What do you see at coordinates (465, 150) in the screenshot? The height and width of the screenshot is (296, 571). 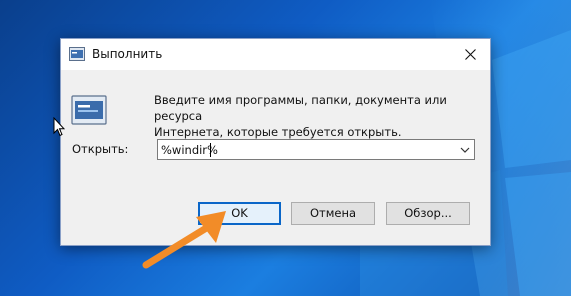 I see `chevron-down-icon` at bounding box center [465, 150].